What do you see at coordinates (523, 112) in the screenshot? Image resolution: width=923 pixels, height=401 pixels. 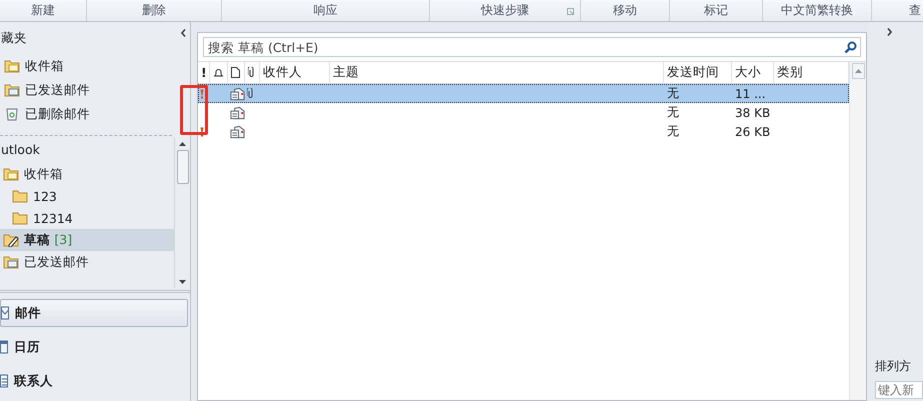 I see `message-row: 无 38 KB` at bounding box center [523, 112].